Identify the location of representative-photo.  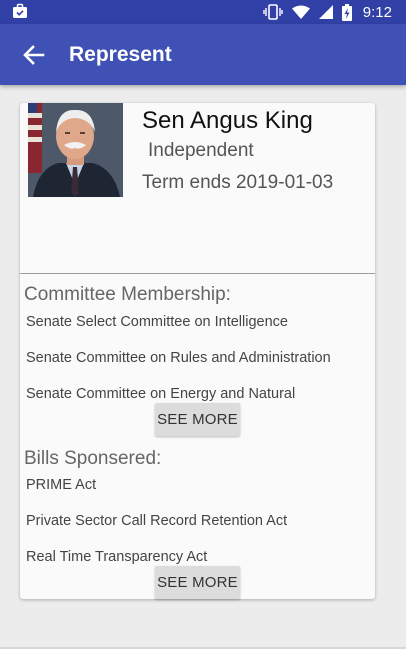
(75, 150).